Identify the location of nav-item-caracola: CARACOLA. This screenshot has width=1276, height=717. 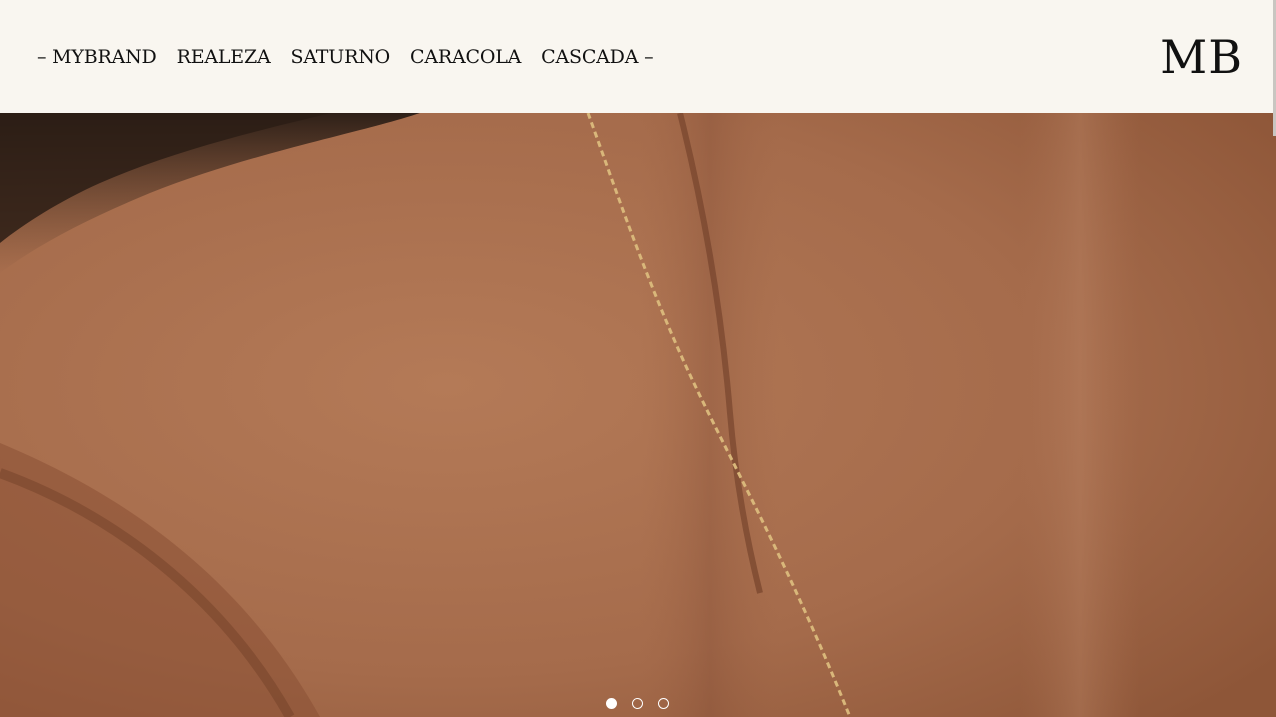
(465, 57).